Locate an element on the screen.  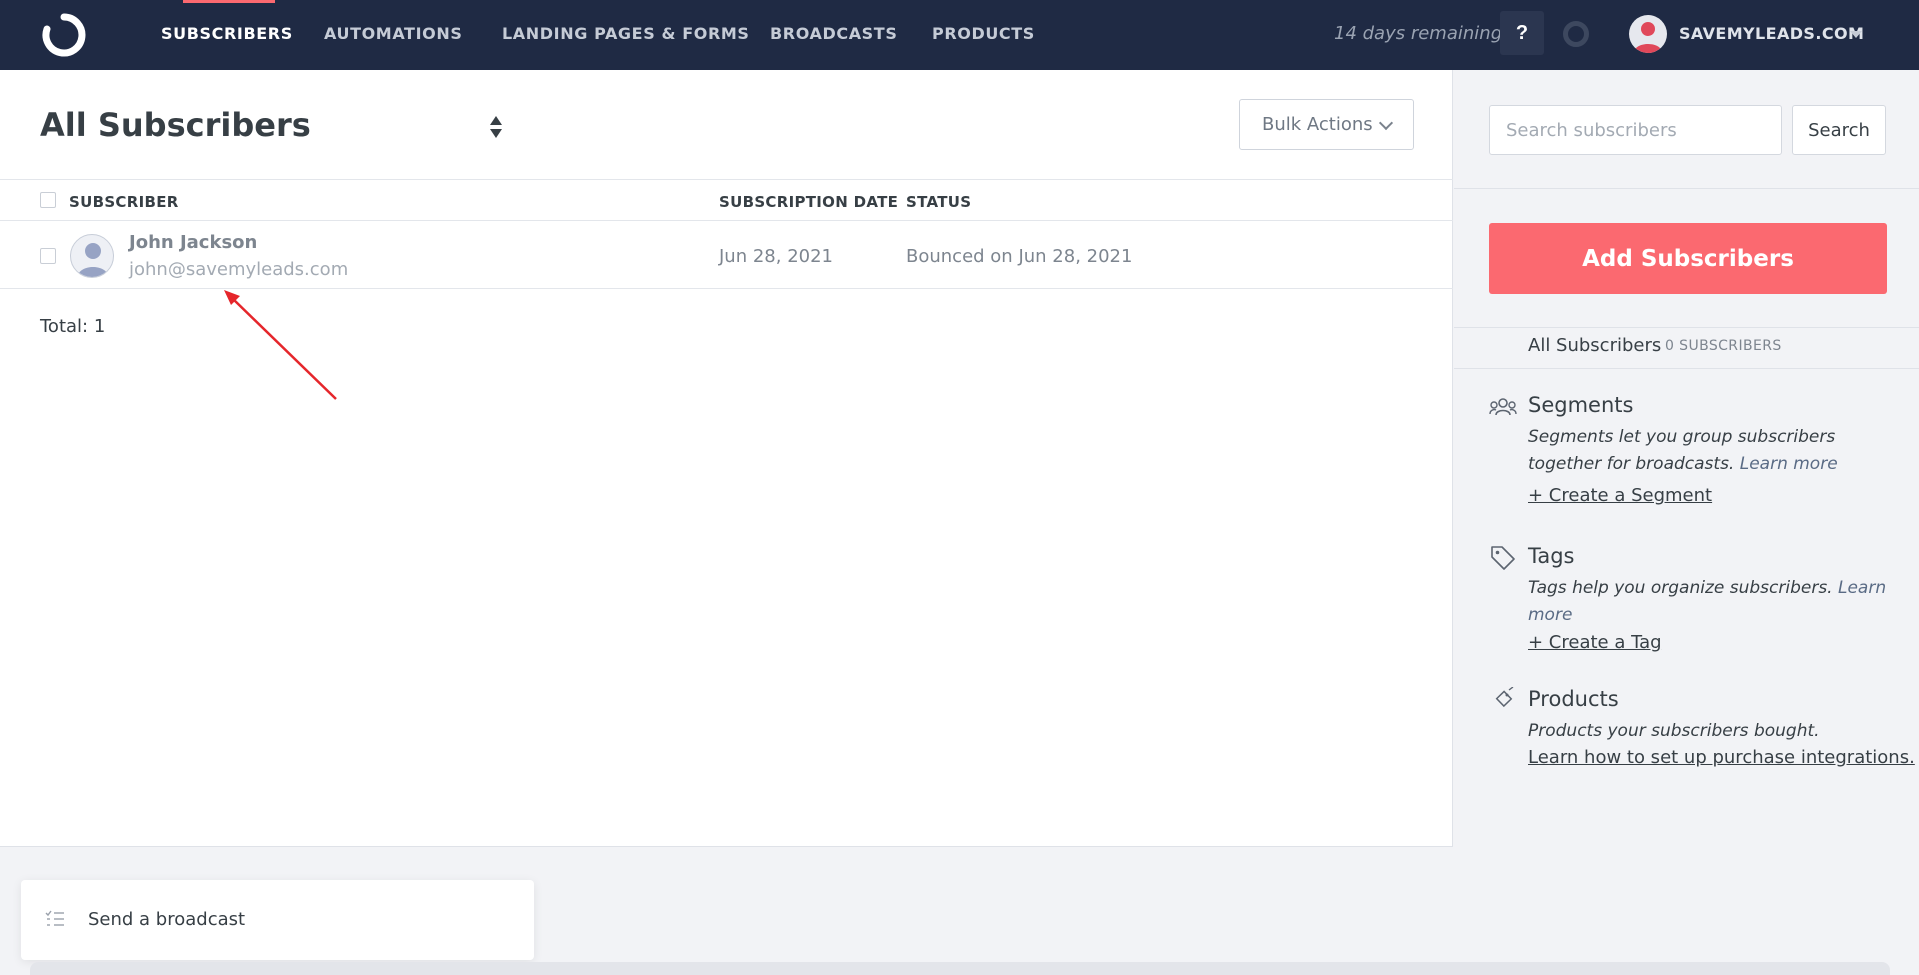
list-icon is located at coordinates (54, 918).